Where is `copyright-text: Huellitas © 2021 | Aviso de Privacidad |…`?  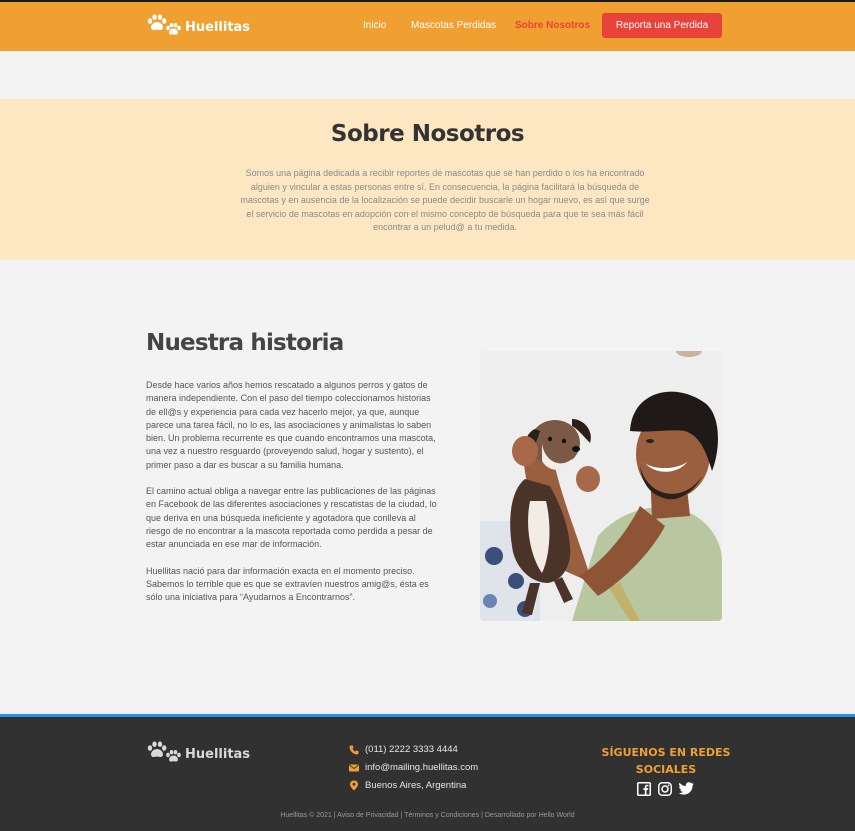 copyright-text: Huellitas © 2021 | Aviso de Privacidad |… is located at coordinates (427, 815).